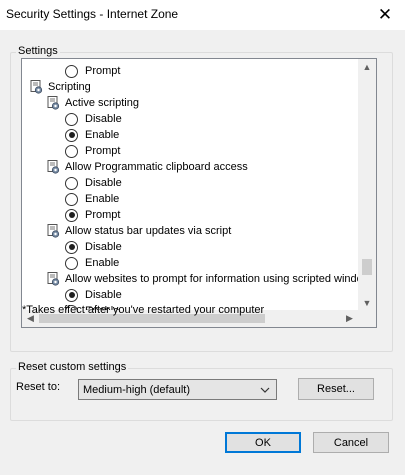 This screenshot has width=405, height=475. What do you see at coordinates (367, 267) in the screenshot?
I see `vertical-scroll-thumb` at bounding box center [367, 267].